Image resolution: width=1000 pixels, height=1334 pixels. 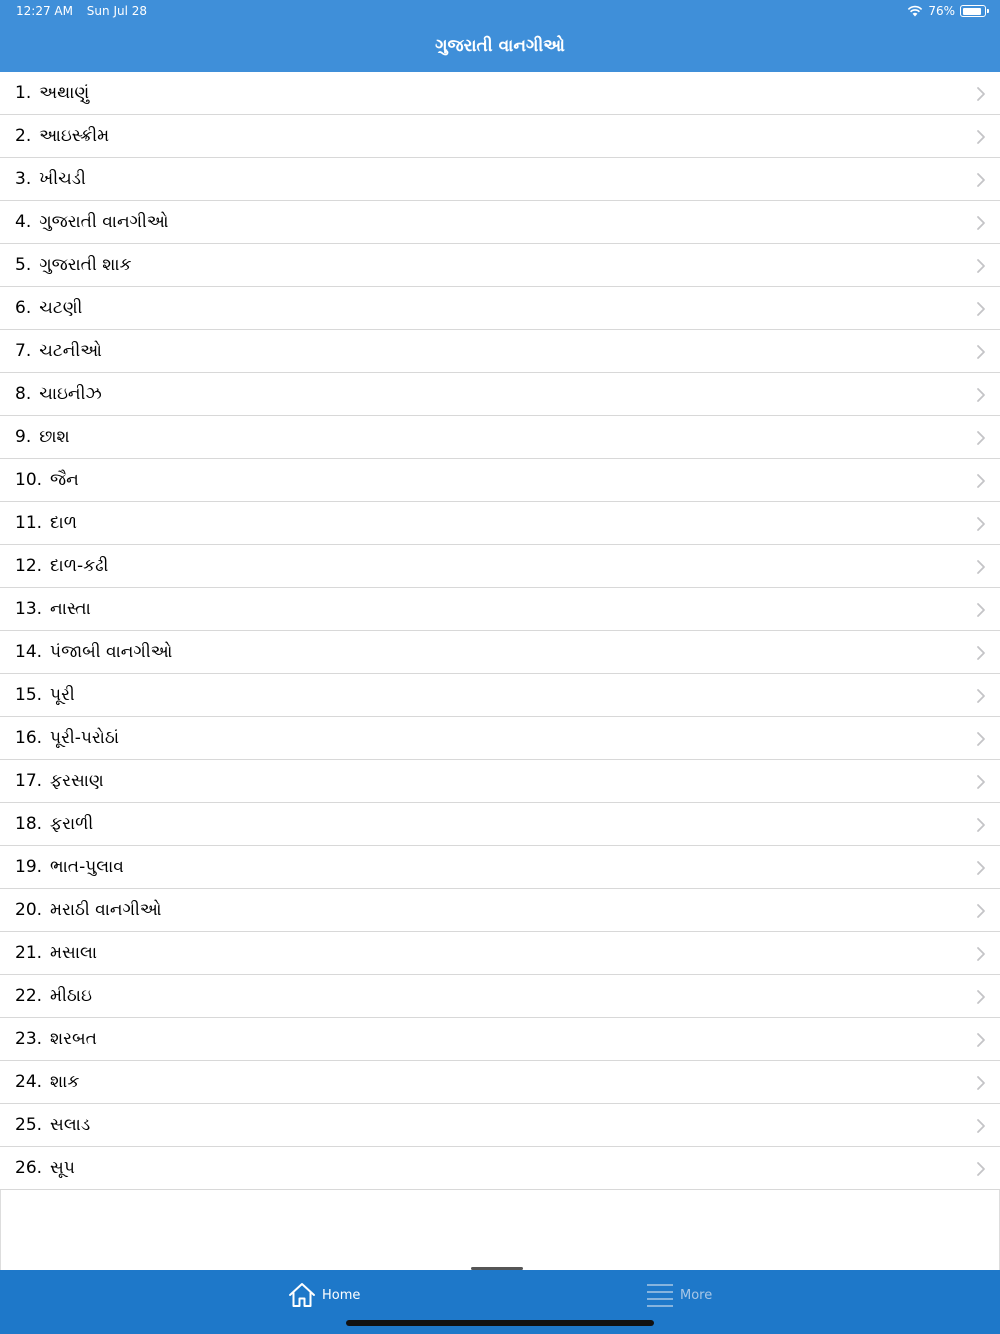 I want to click on list-item-label: પૂરી-પરોઠાં, so click(x=84, y=738).